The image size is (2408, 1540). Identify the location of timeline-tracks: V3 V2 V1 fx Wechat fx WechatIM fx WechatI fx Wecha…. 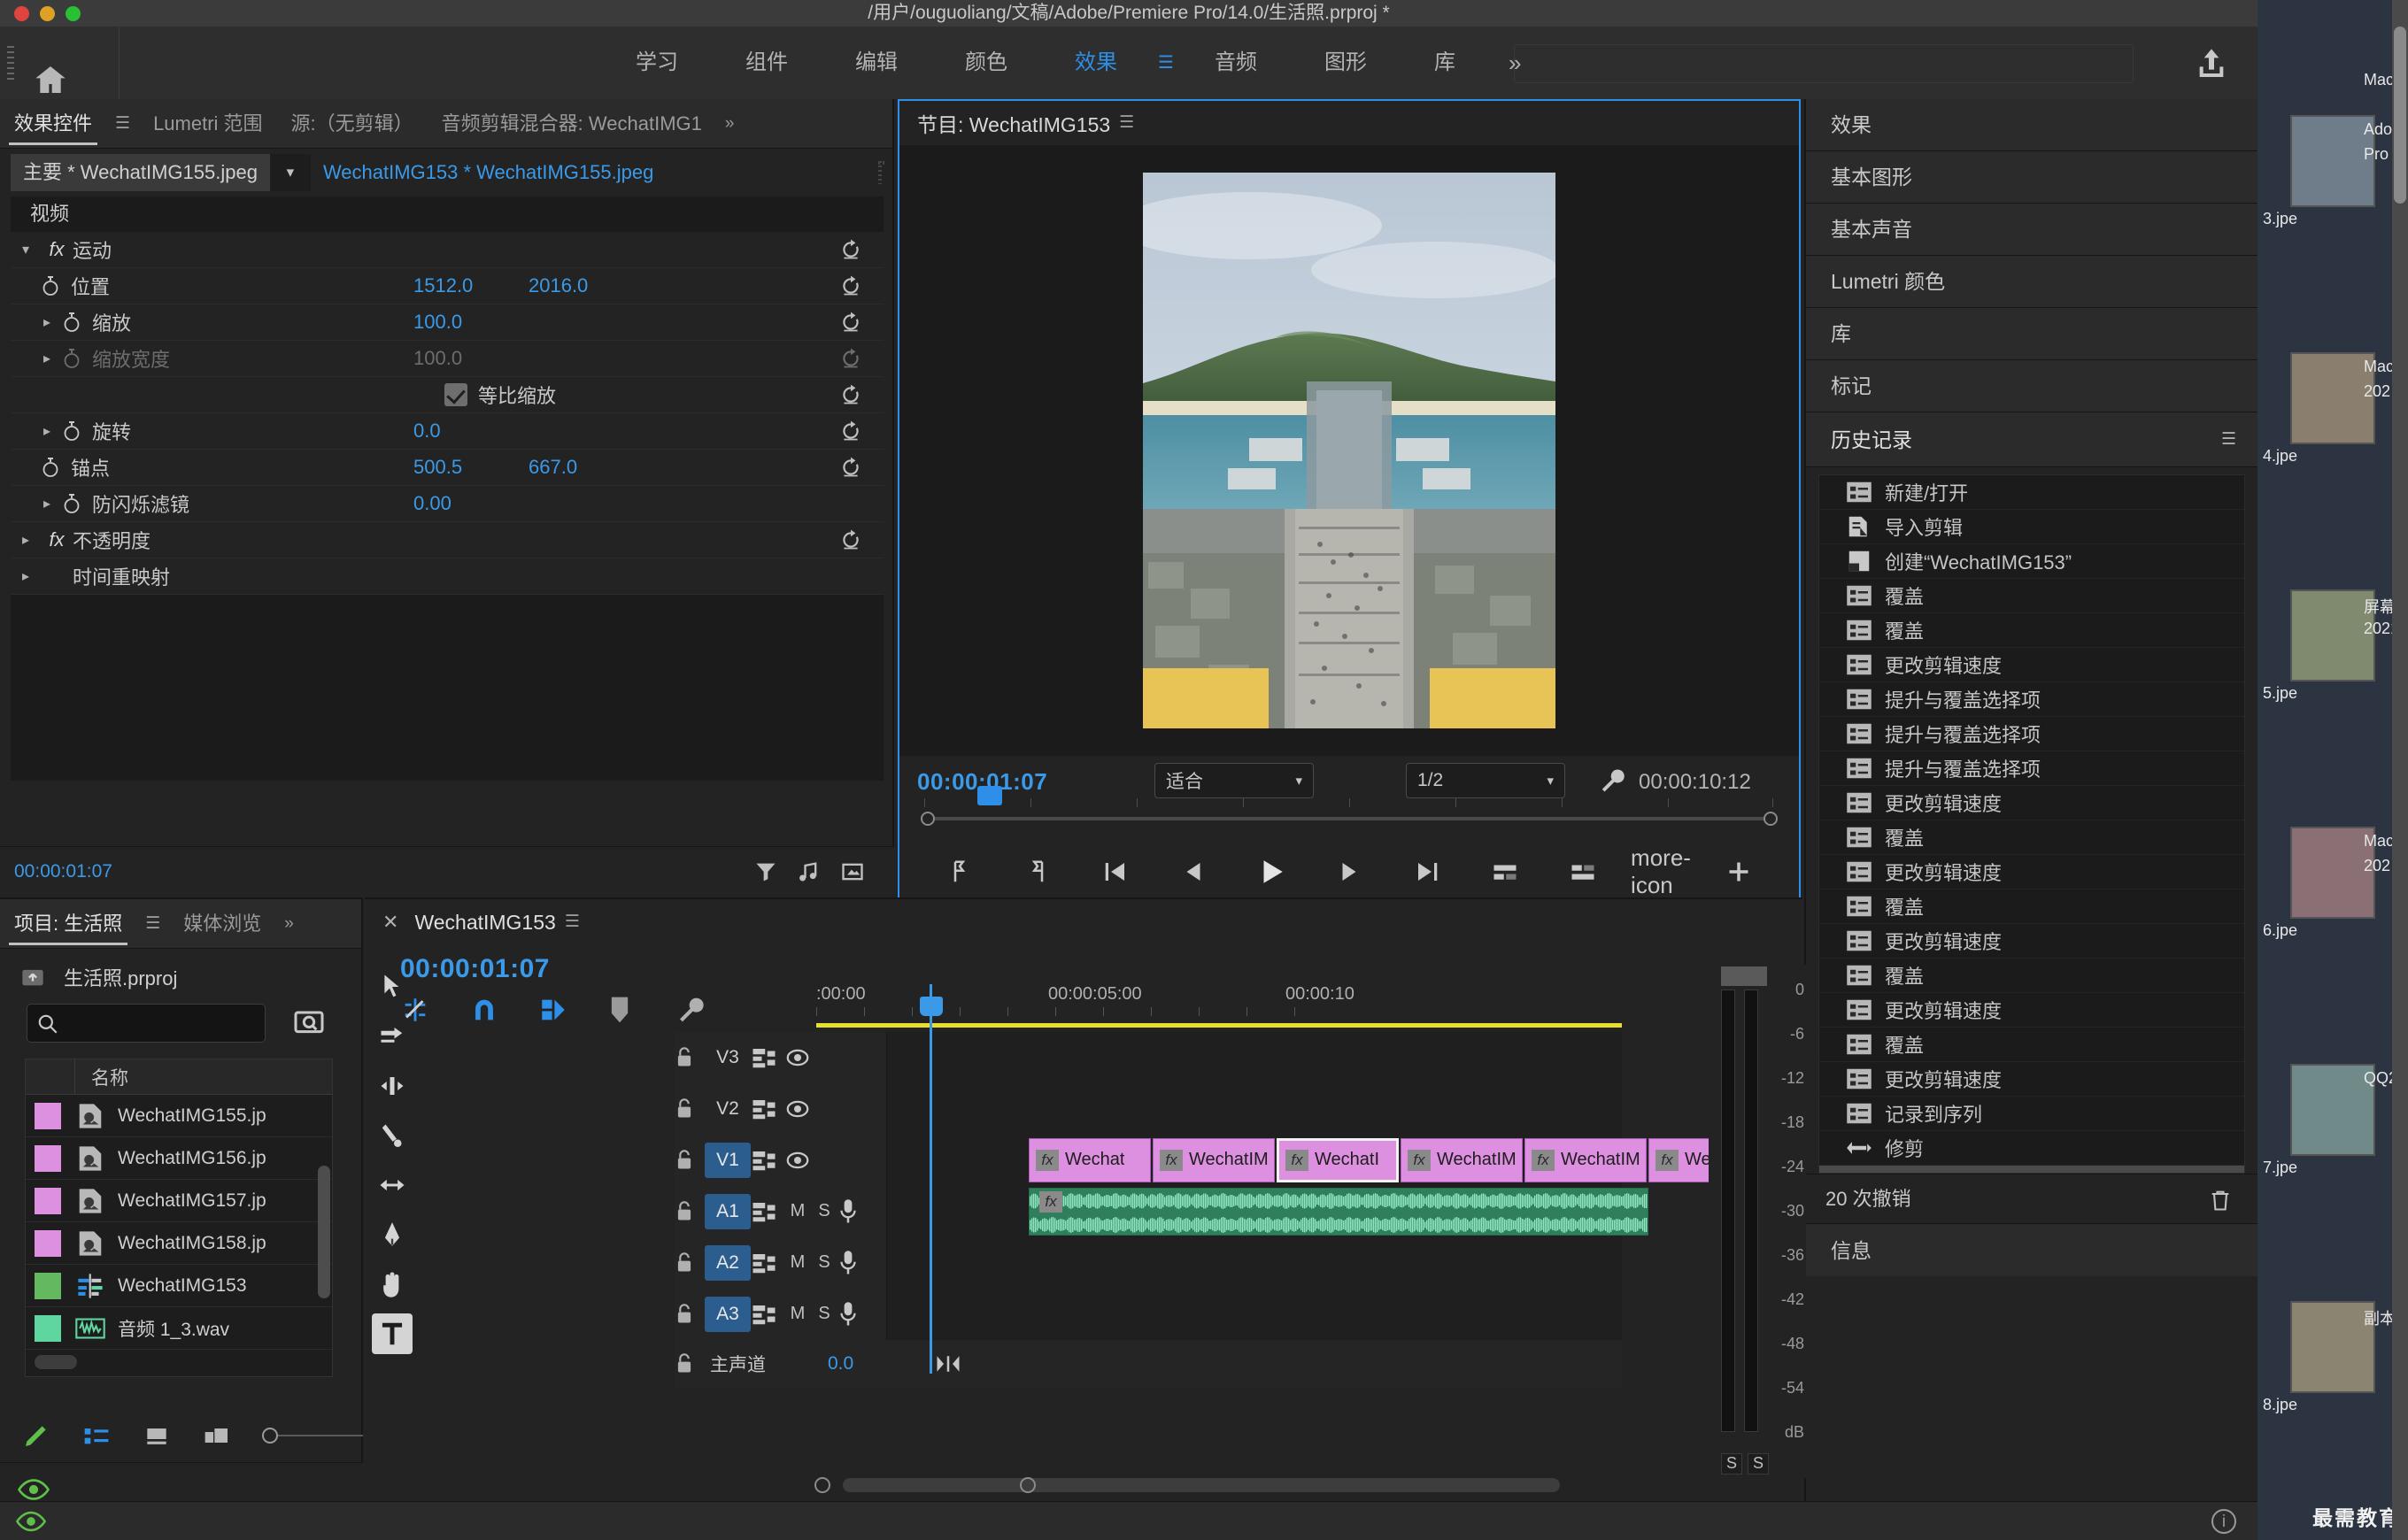
(1223, 1226).